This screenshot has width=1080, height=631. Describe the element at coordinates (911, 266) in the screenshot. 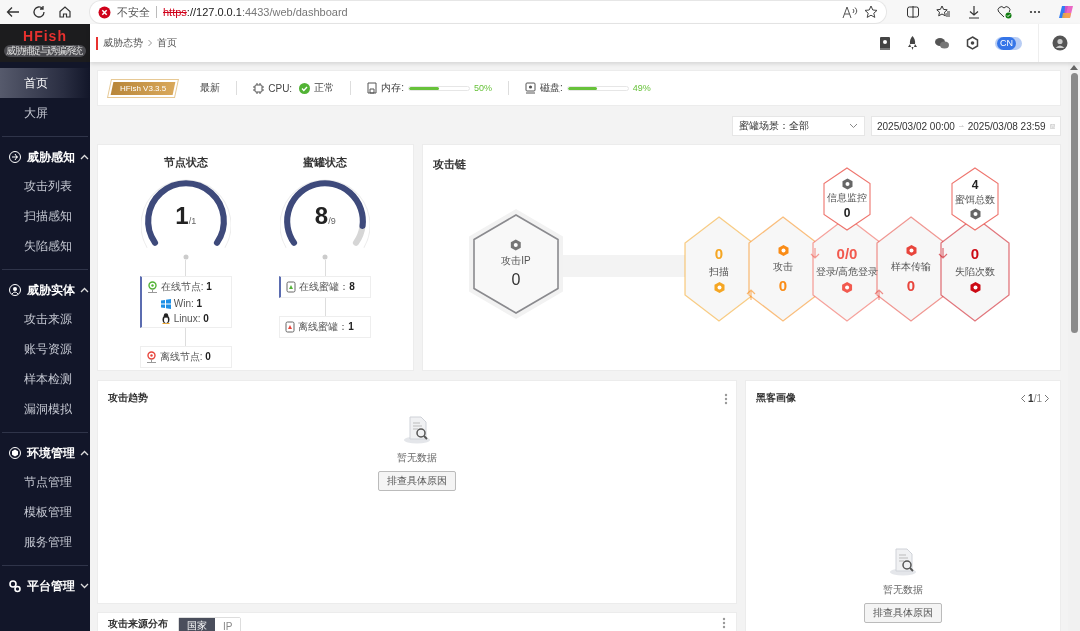

I see `stage-label: 样本传输` at that location.